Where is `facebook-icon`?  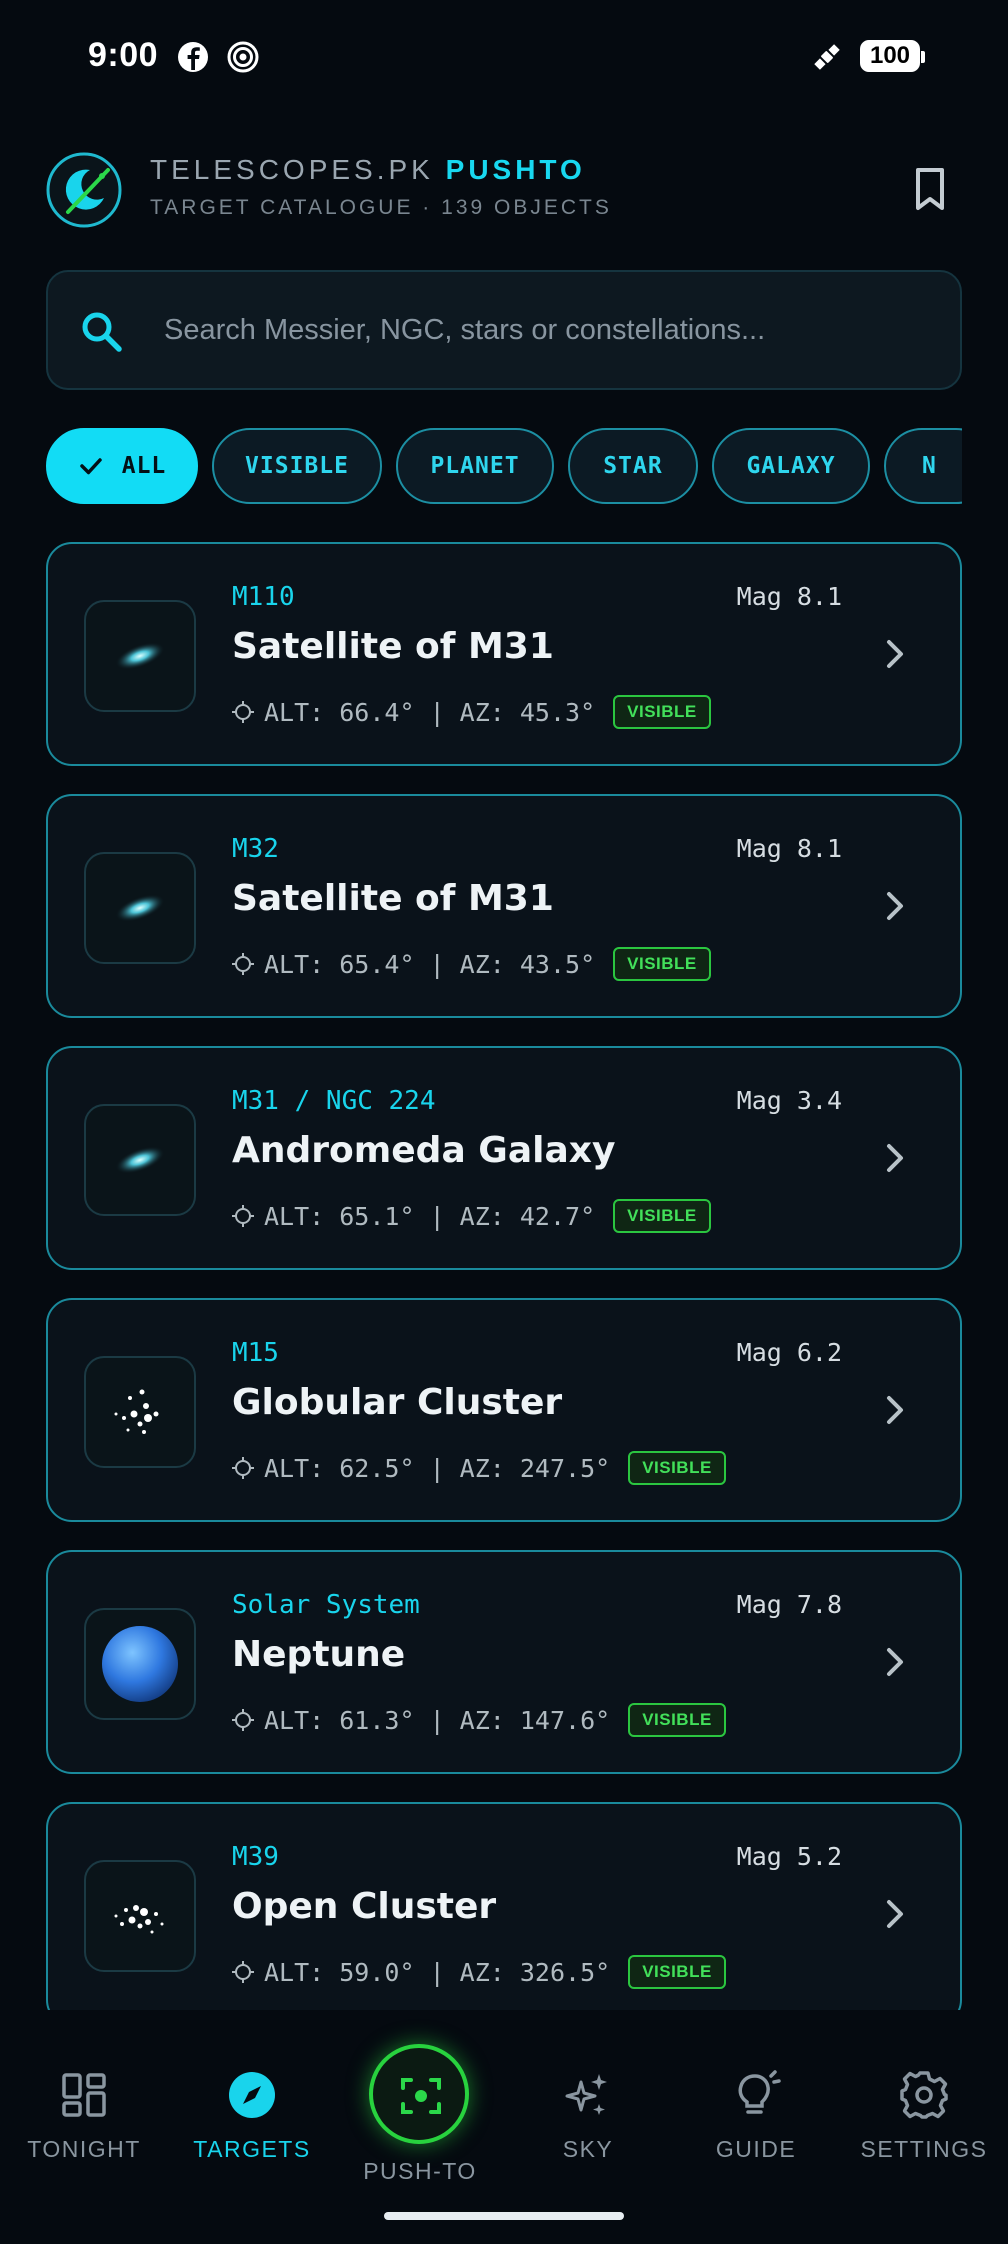
facebook-icon is located at coordinates (193, 57).